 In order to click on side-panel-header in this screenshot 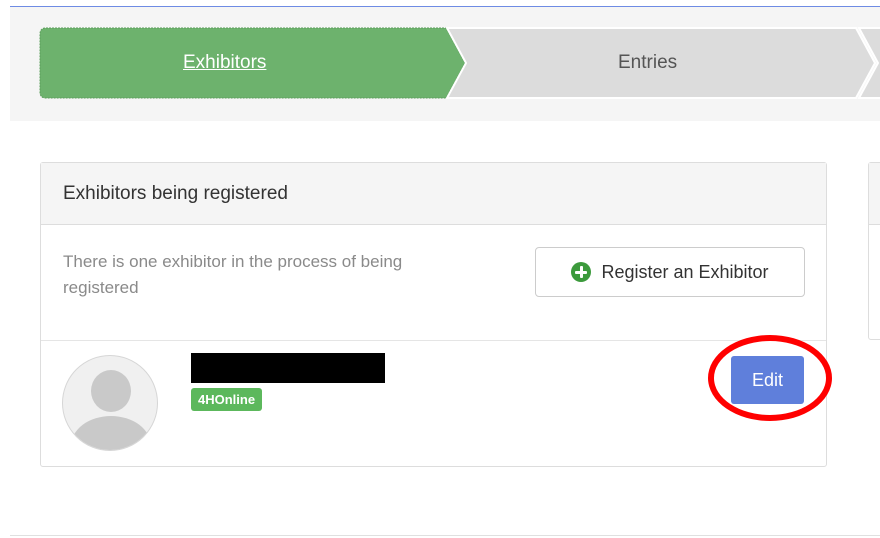, I will do `click(874, 194)`.